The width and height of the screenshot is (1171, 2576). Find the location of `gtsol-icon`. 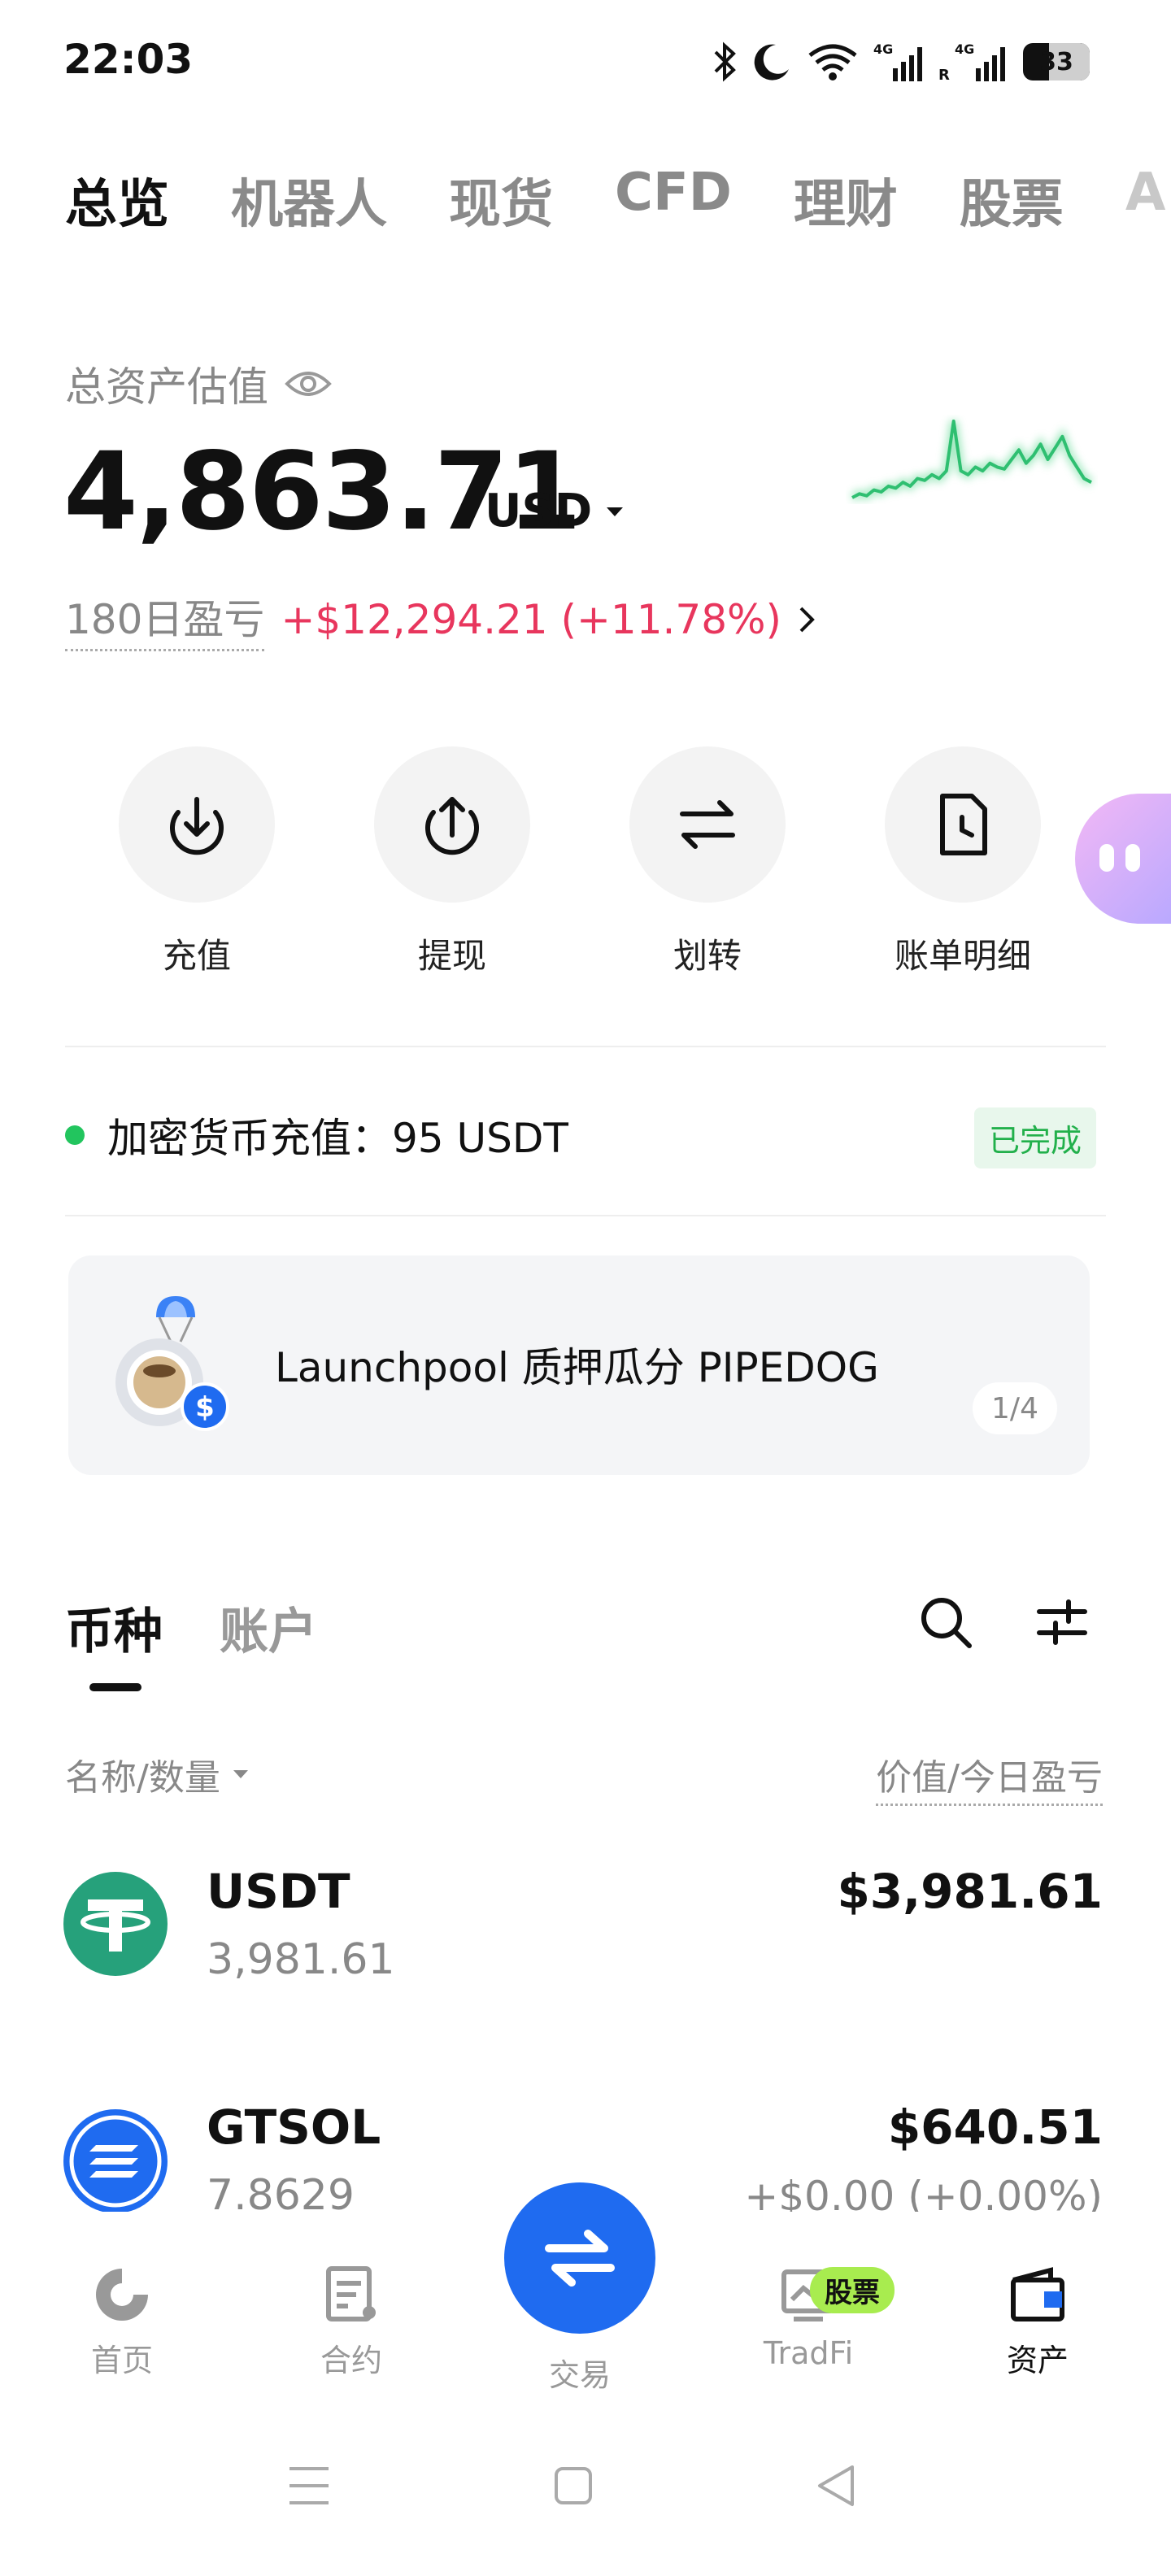

gtsol-icon is located at coordinates (116, 2161).